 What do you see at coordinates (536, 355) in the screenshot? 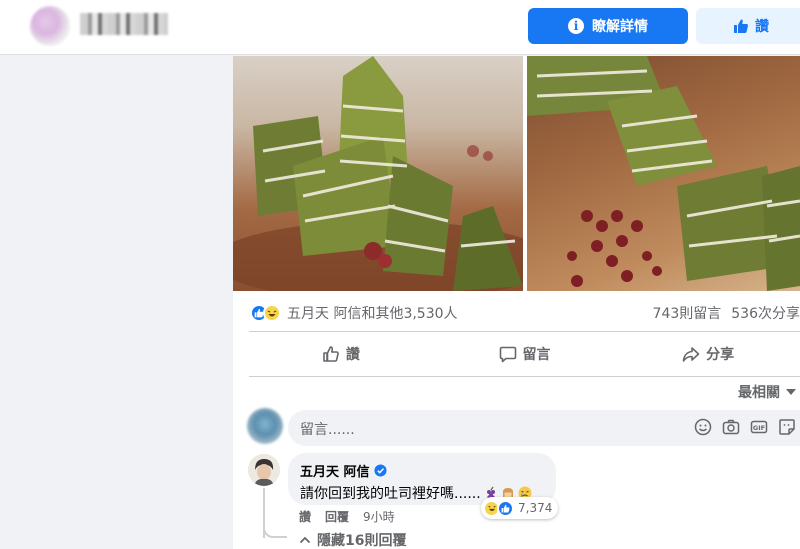
I see `comment-label: 留言` at bounding box center [536, 355].